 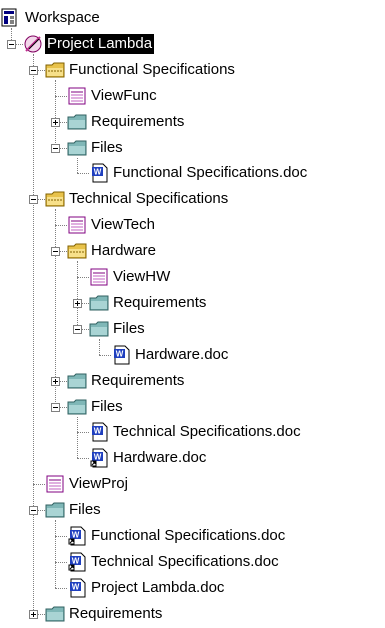 What do you see at coordinates (33, 44) in the screenshot?
I see `project-icon` at bounding box center [33, 44].